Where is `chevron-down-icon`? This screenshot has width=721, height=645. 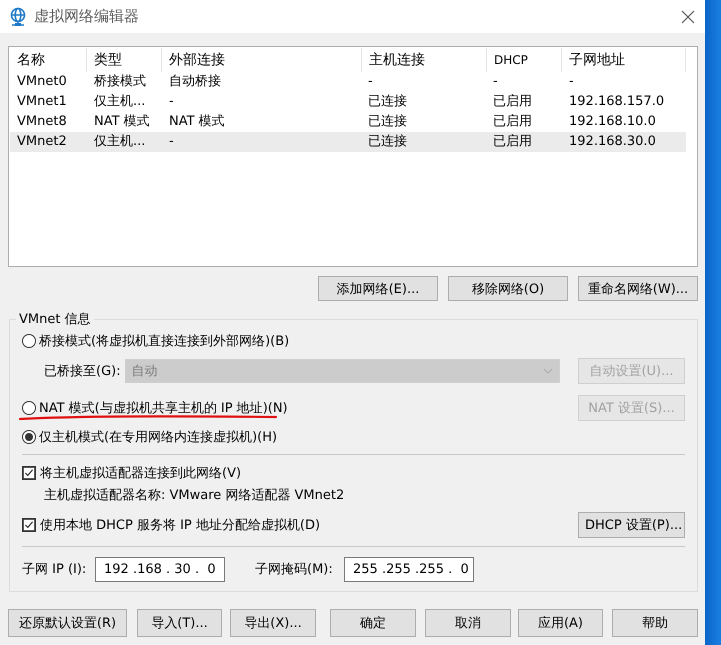 chevron-down-icon is located at coordinates (547, 371).